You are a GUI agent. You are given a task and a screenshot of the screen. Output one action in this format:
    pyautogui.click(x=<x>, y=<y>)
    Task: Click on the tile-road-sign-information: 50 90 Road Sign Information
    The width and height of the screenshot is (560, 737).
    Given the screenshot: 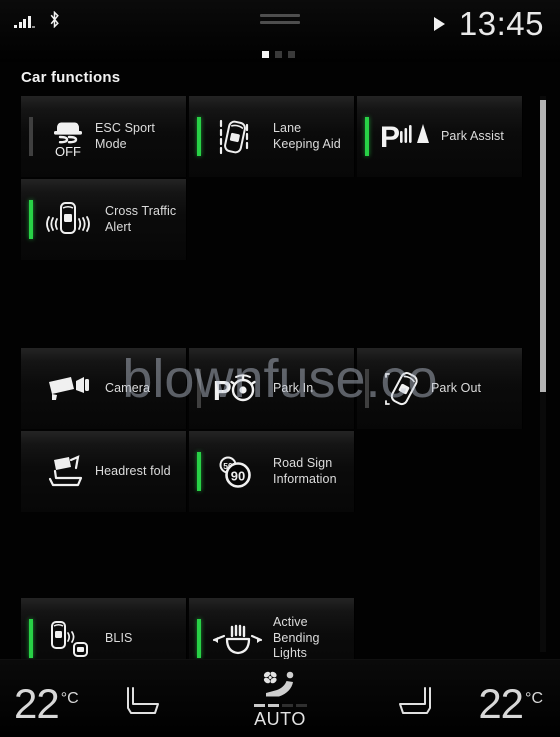 What is the action you would take?
    pyautogui.click(x=272, y=471)
    